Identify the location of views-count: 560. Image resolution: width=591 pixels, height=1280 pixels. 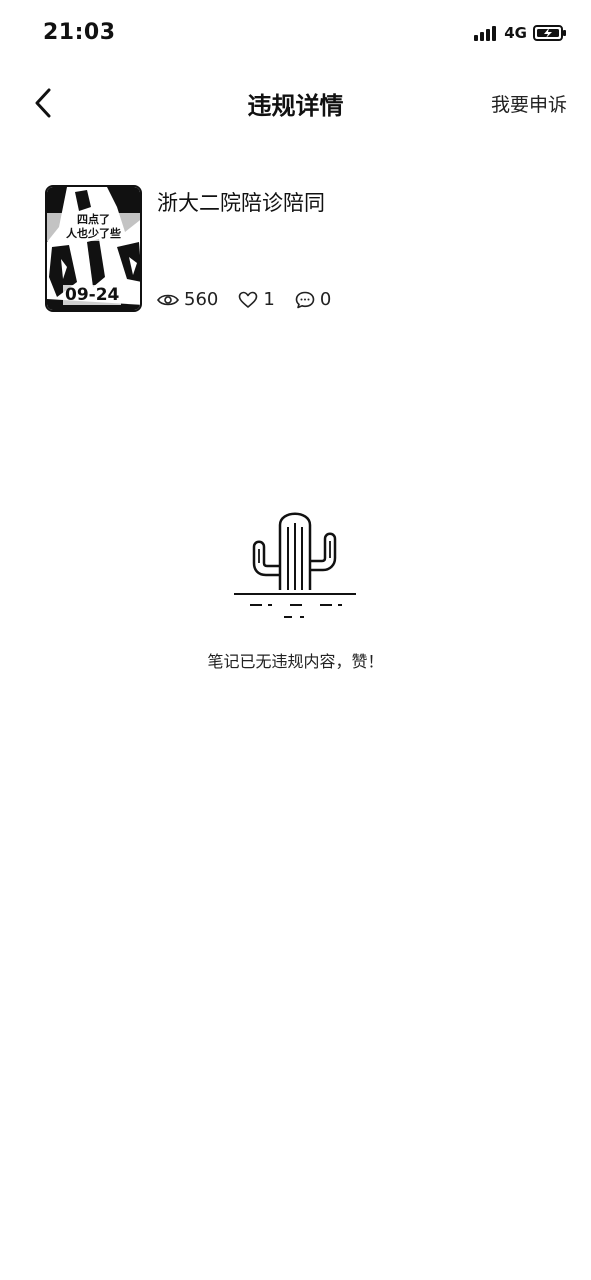
(201, 299).